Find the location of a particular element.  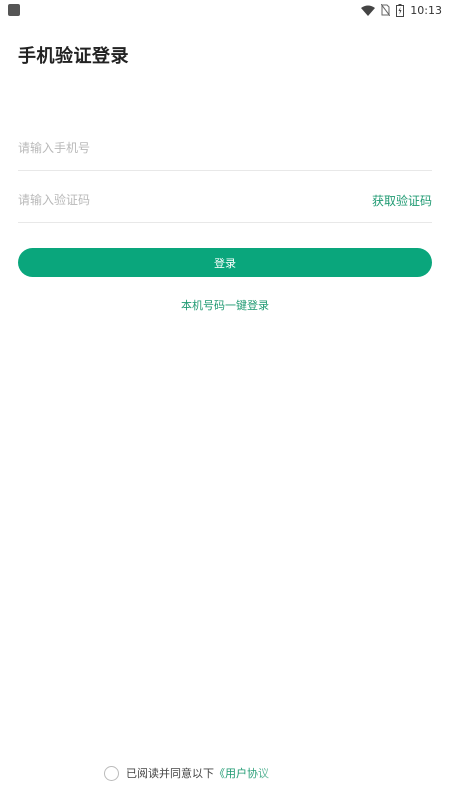

one-click-login-label: 本机号码一键登录 is located at coordinates (225, 305).